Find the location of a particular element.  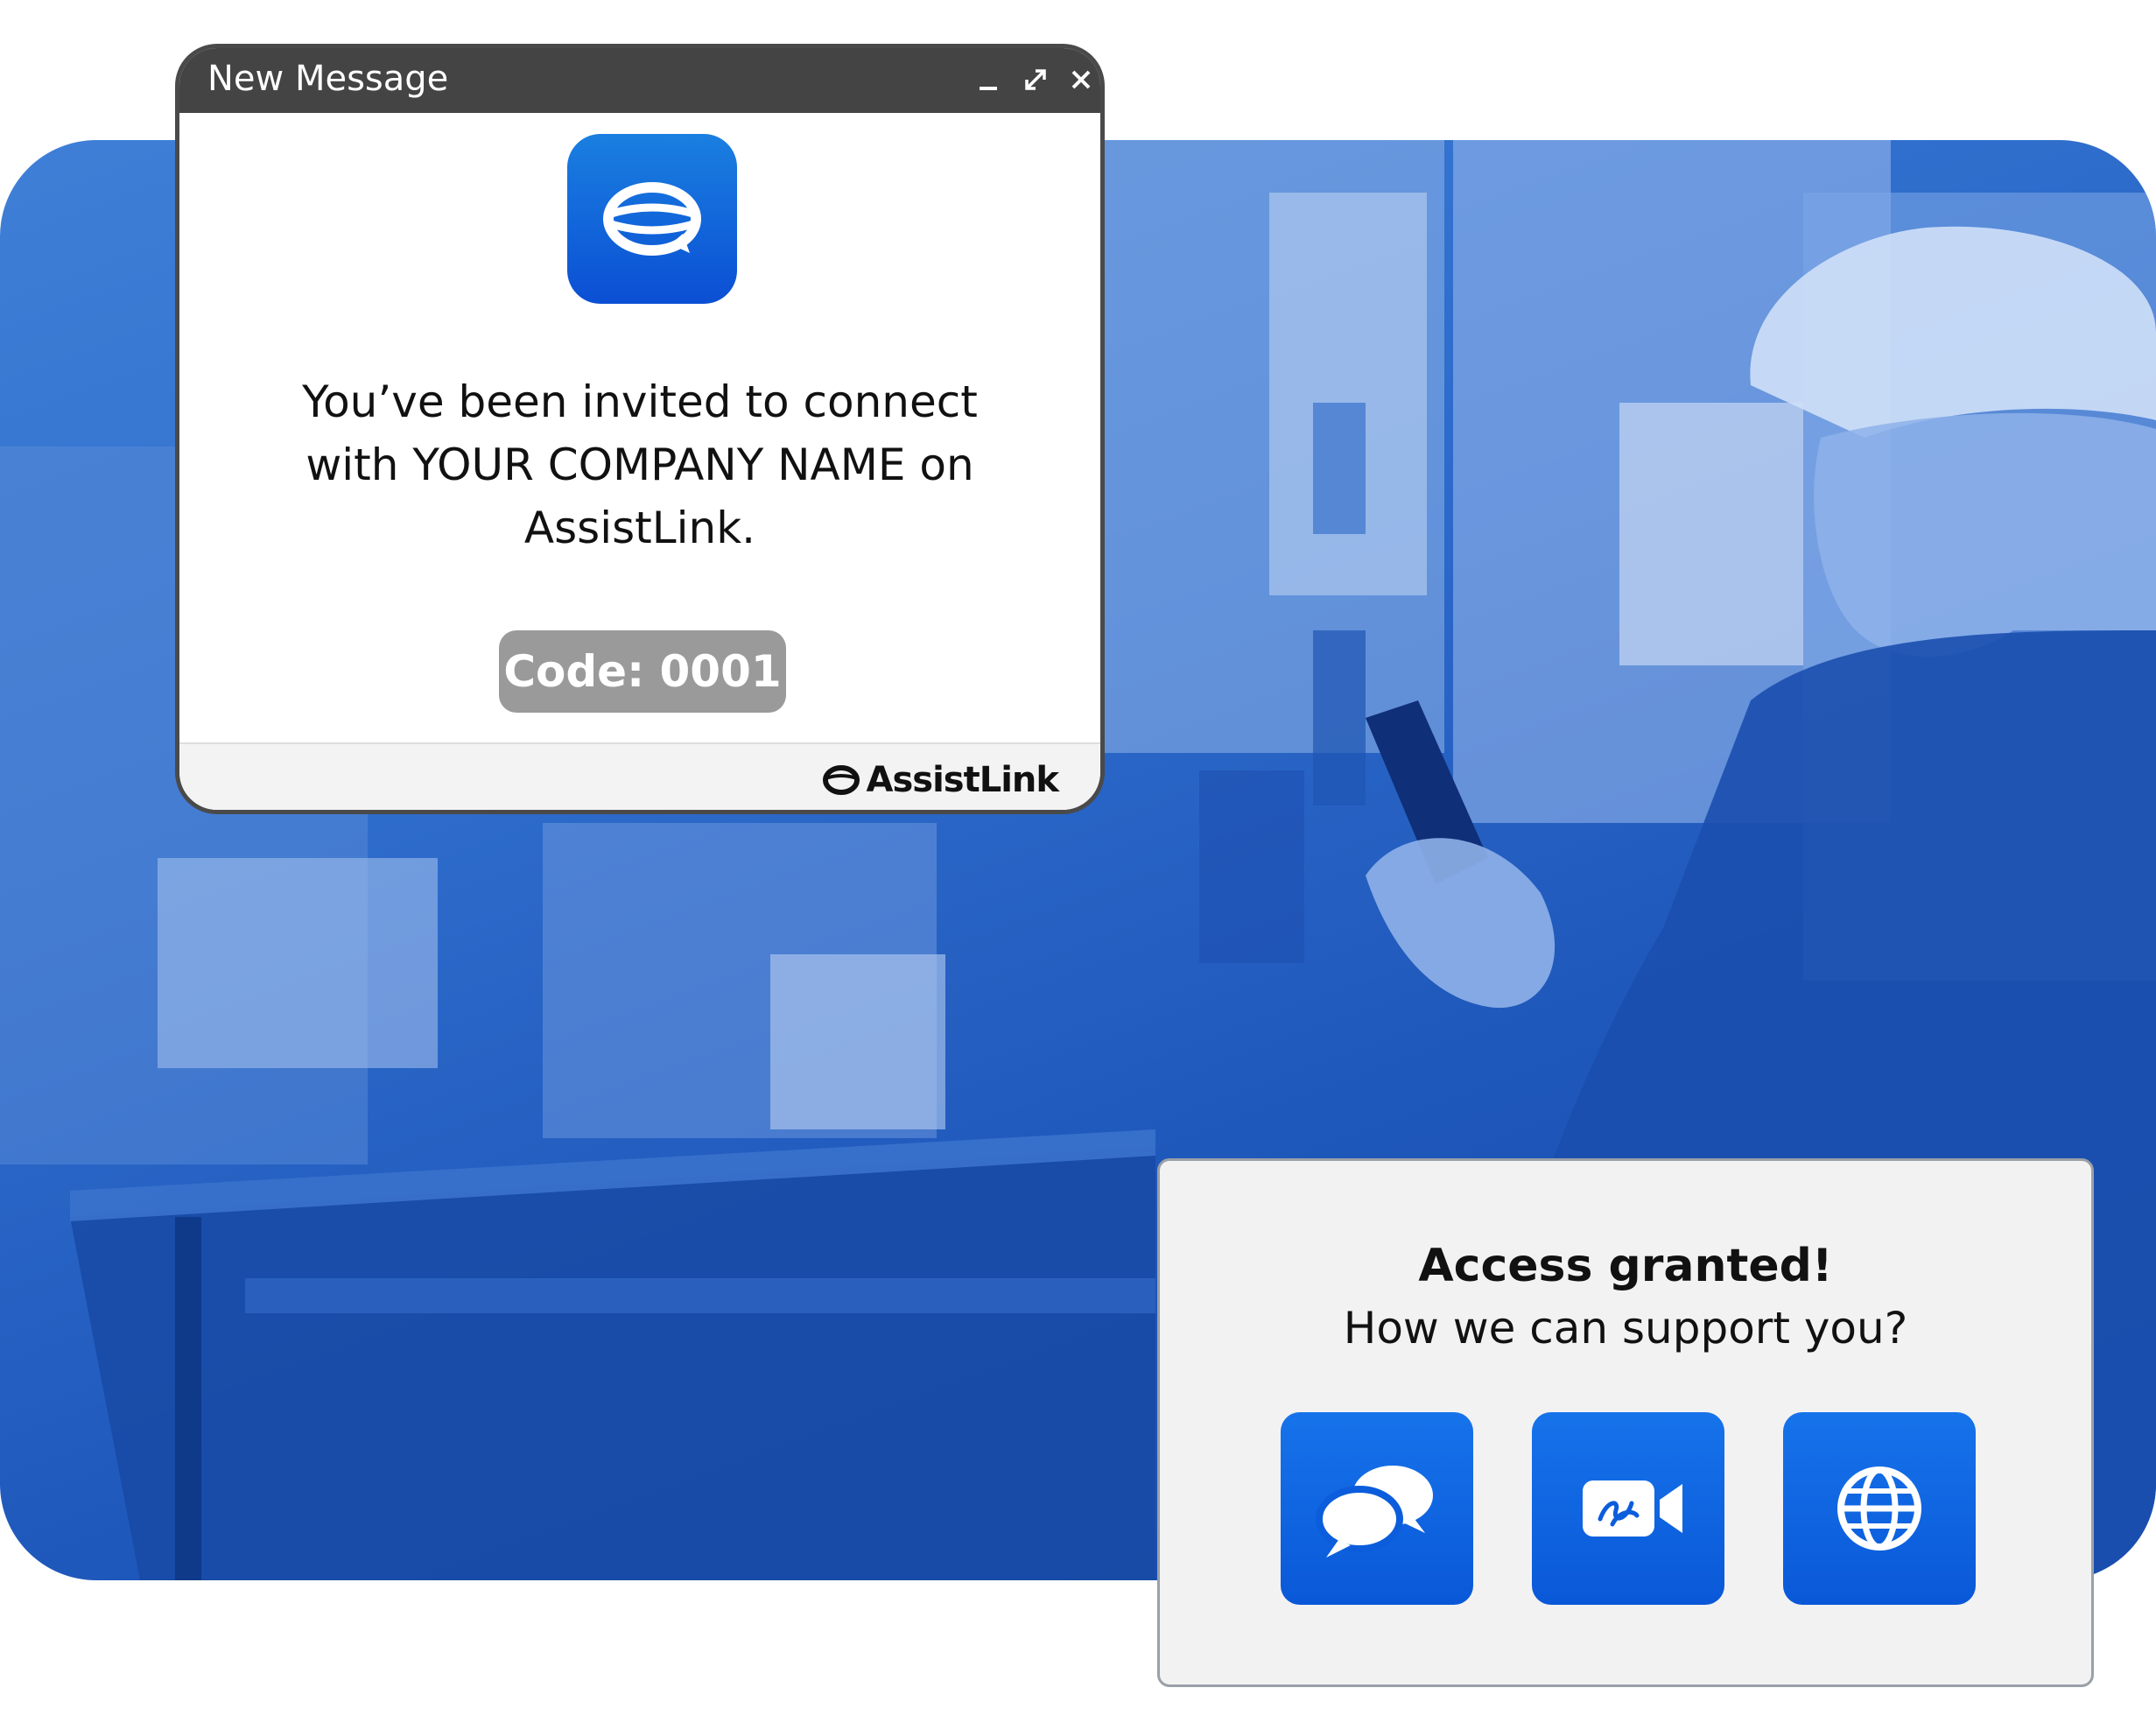

video-support-button is located at coordinates (1628, 1508).